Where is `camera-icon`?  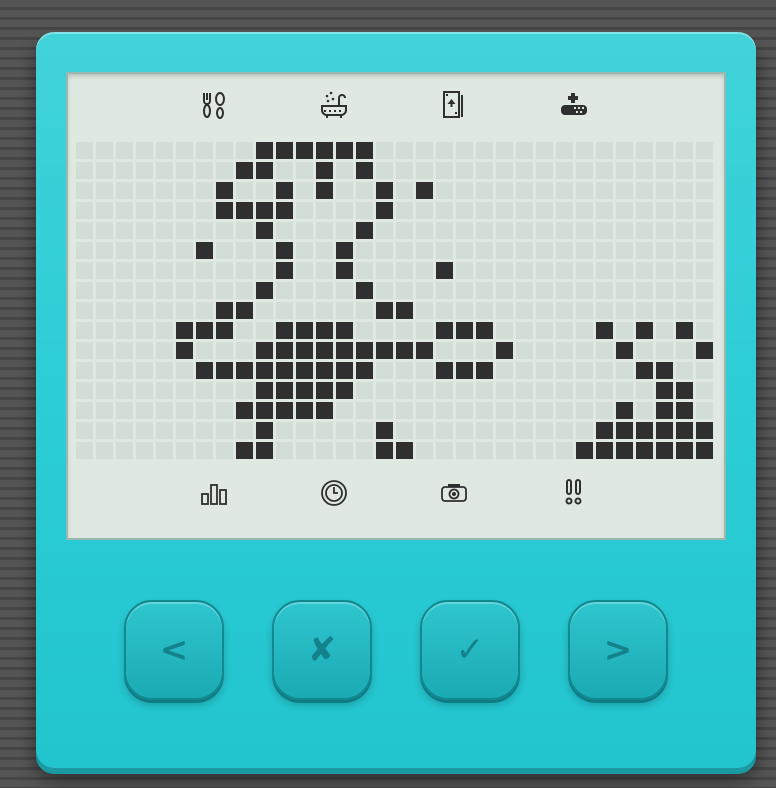
camera-icon is located at coordinates (454, 493).